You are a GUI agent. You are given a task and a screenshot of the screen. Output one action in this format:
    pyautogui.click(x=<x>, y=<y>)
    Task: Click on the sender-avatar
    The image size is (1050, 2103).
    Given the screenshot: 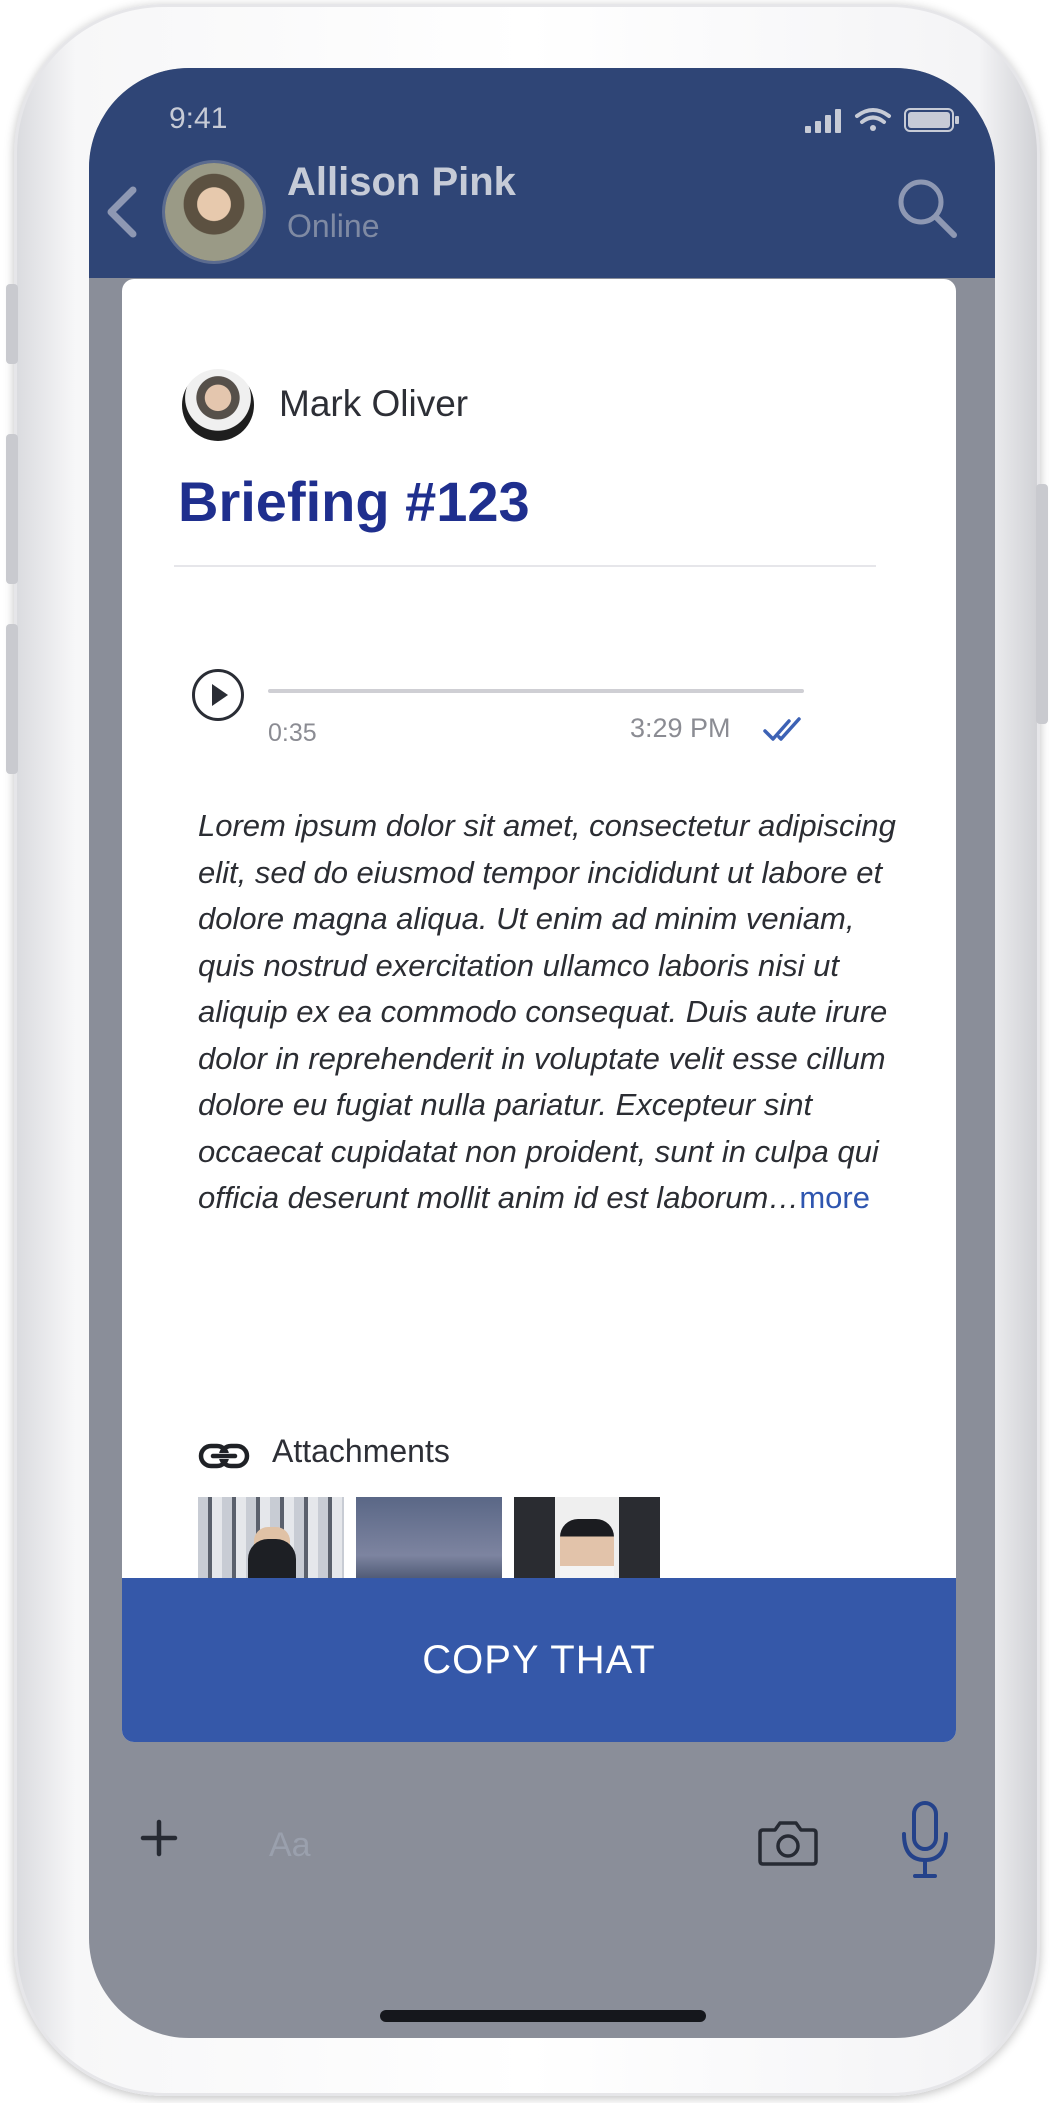 What is the action you would take?
    pyautogui.click(x=218, y=405)
    